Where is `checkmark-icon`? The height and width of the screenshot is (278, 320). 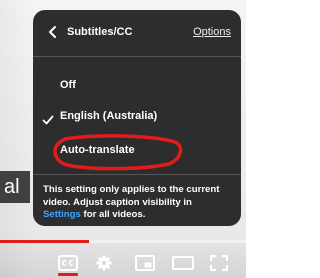 checkmark-icon is located at coordinates (48, 117).